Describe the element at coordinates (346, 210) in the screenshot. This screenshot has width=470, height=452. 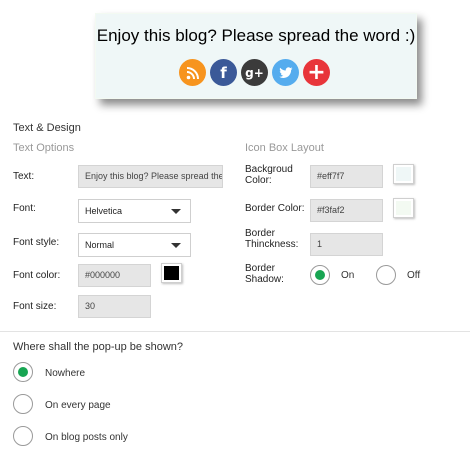
I see `border-color-input: #f3faf2` at that location.